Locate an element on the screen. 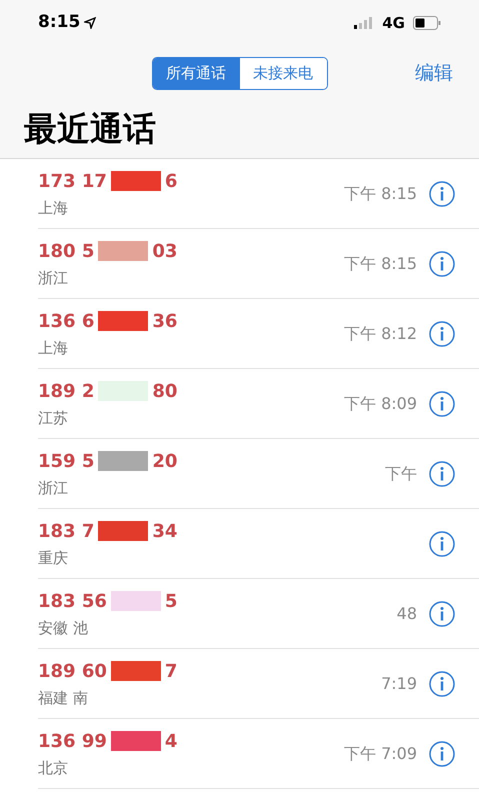 This screenshot has width=479, height=805. call-location: 北京 is located at coordinates (53, 768).